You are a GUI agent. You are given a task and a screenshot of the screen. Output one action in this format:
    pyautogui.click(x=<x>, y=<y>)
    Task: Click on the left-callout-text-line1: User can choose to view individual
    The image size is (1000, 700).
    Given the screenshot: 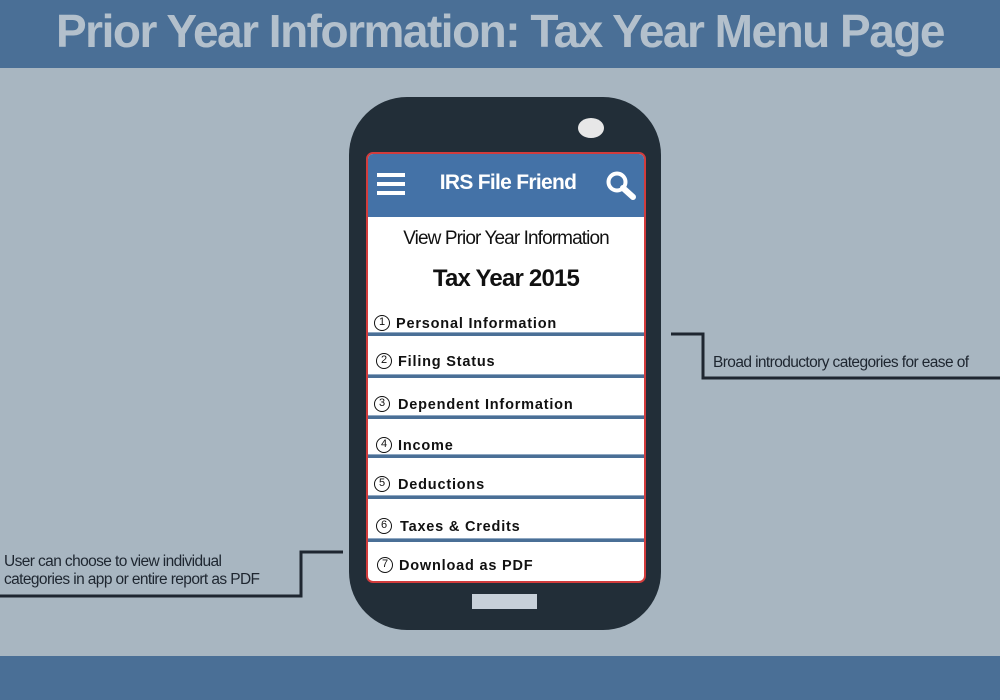 What is the action you would take?
    pyautogui.click(x=113, y=561)
    